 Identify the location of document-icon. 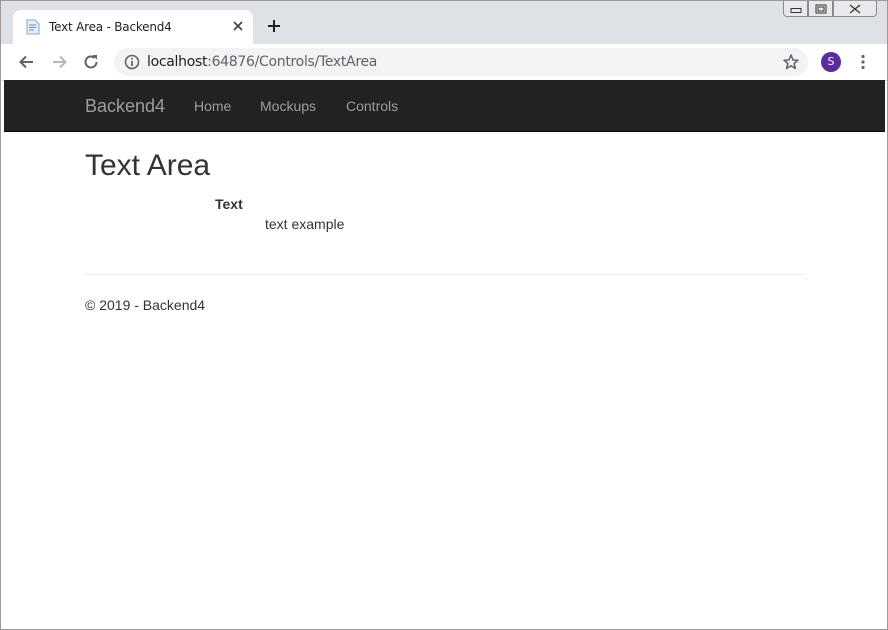
(33, 27).